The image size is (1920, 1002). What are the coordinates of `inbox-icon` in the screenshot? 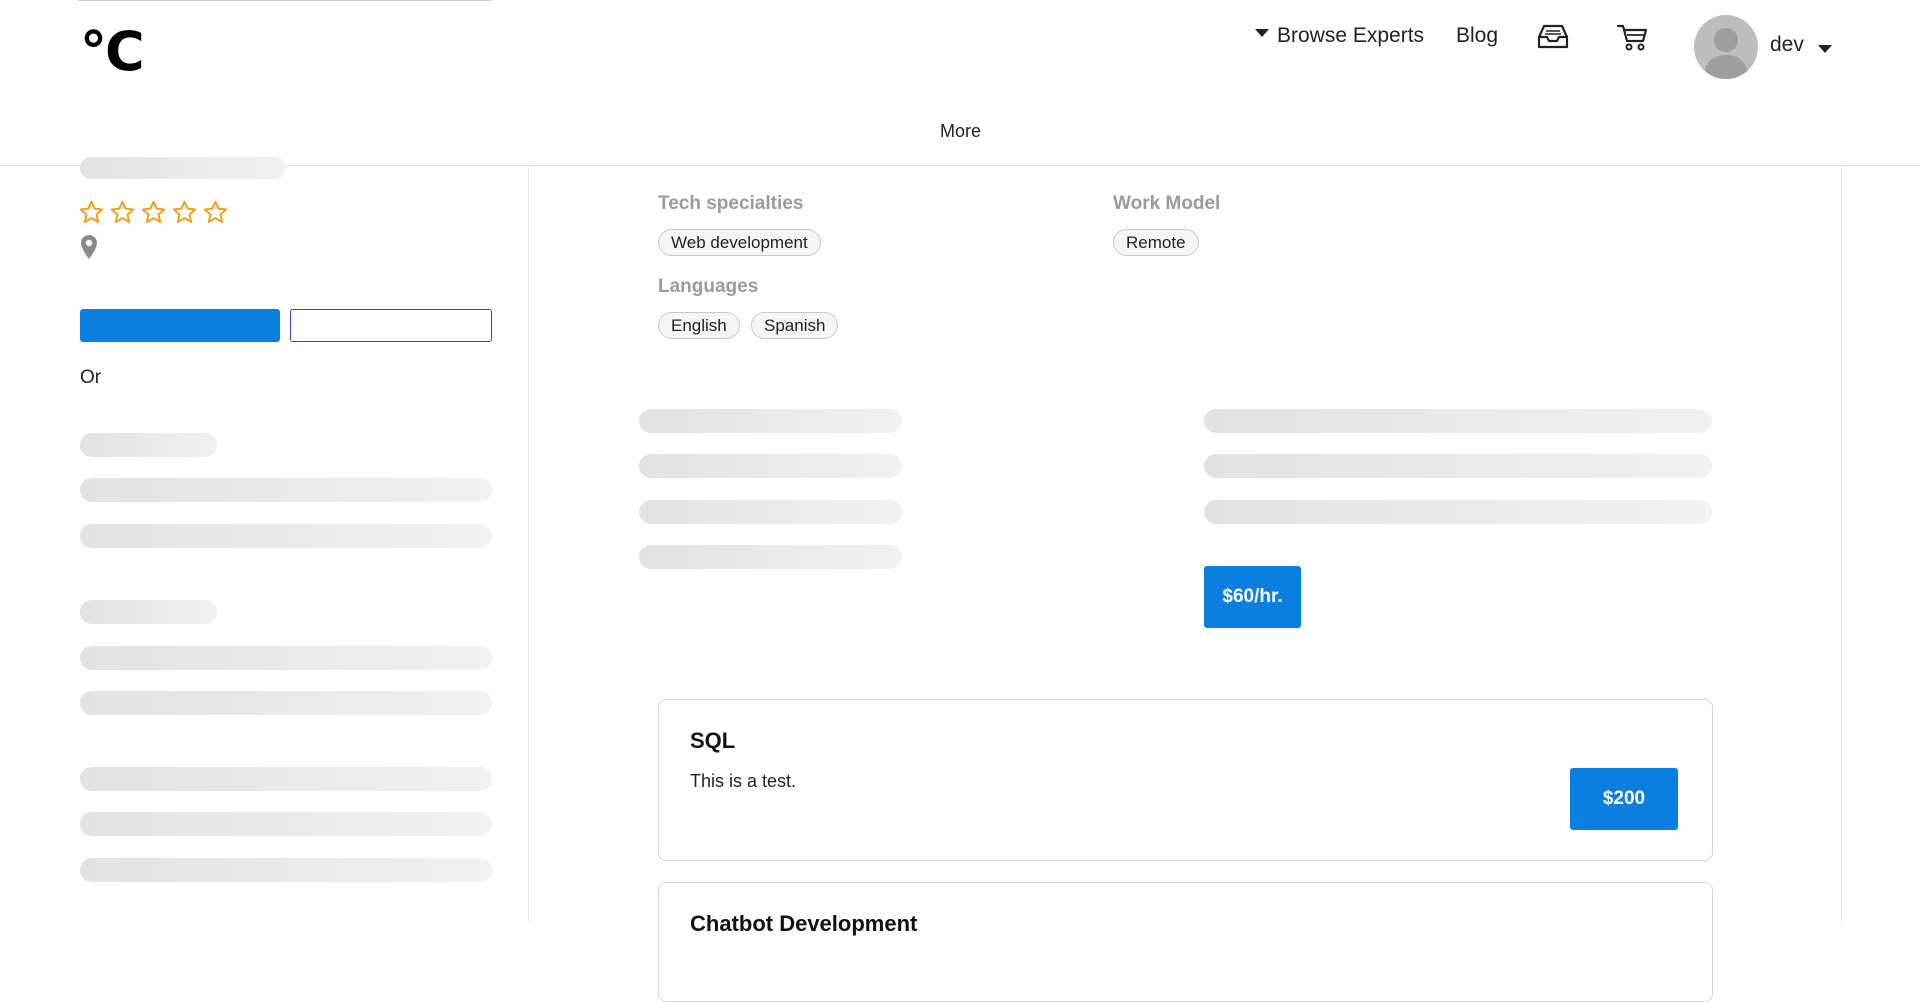 It's located at (1553, 37).